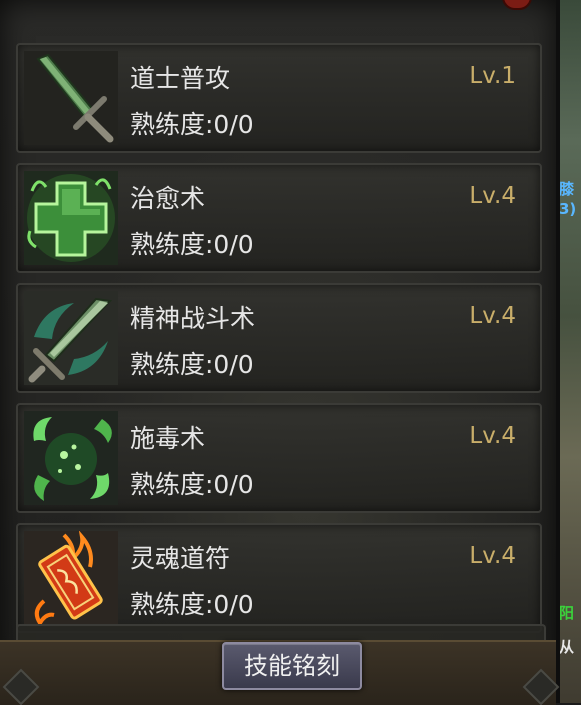 The width and height of the screenshot is (581, 705). I want to click on map-label: 膝, so click(567, 189).